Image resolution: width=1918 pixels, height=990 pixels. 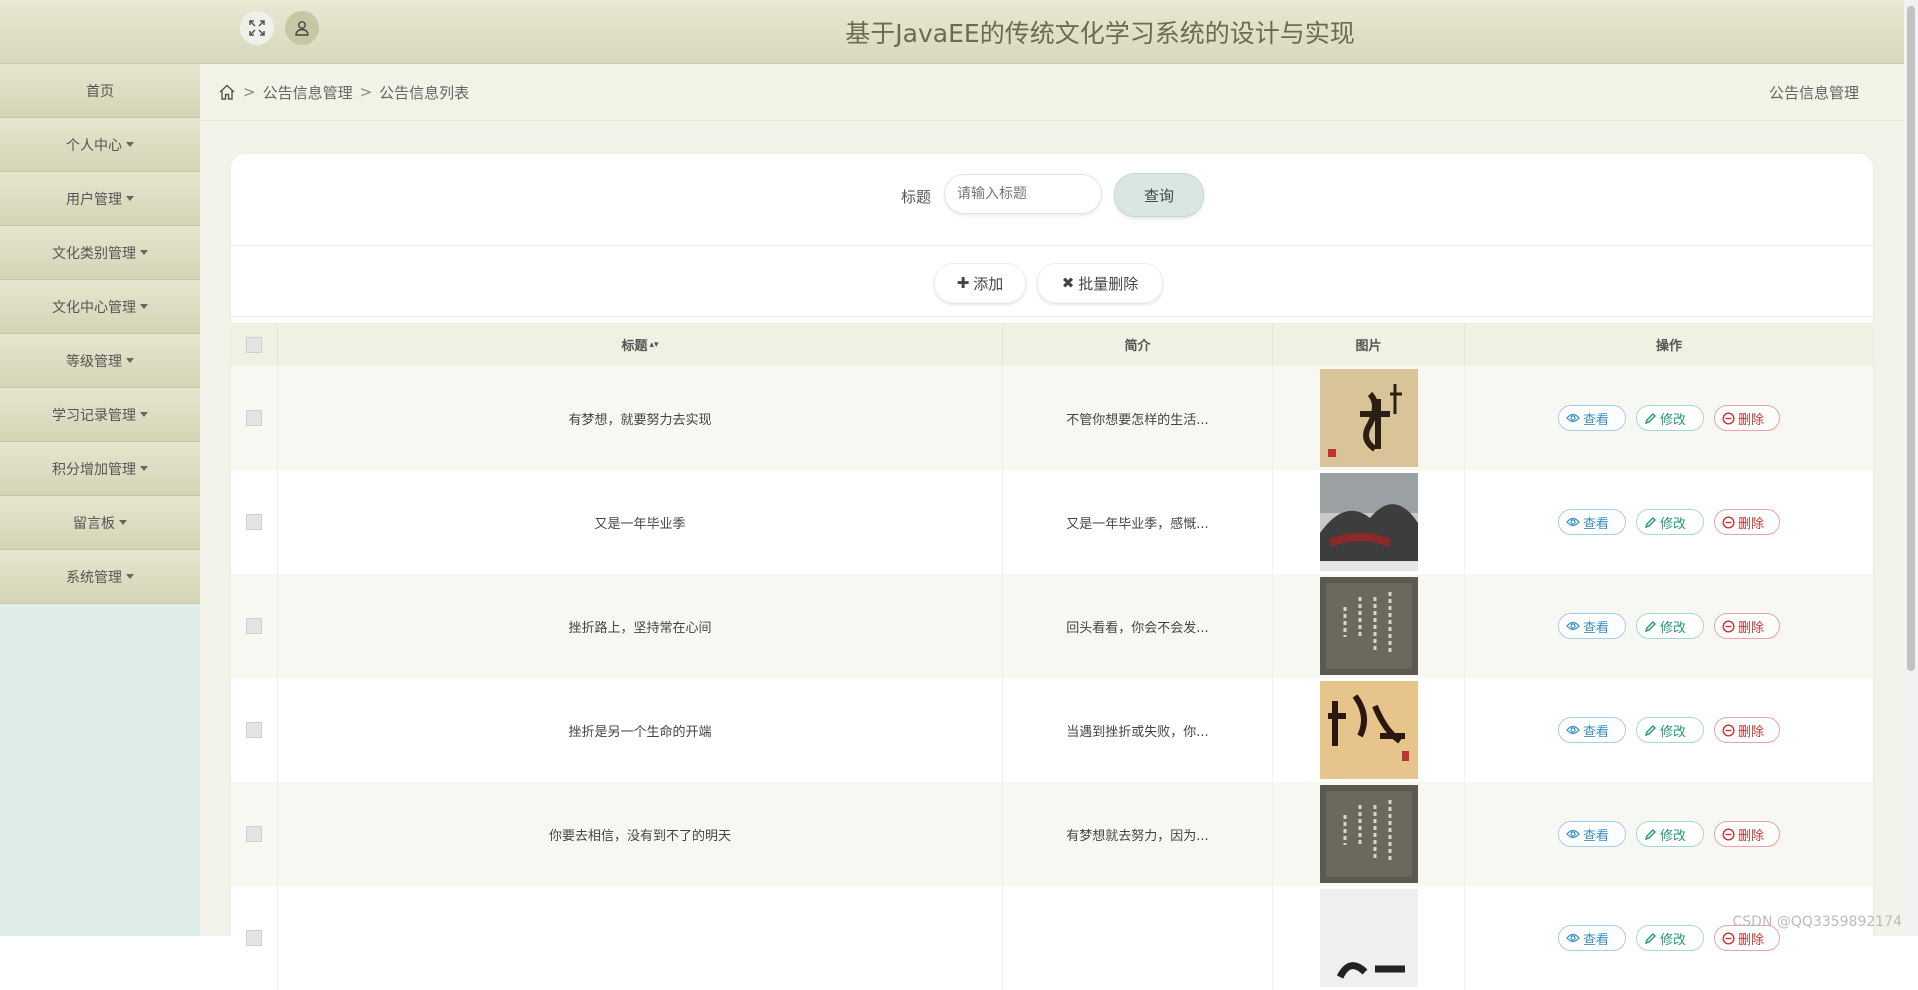 What do you see at coordinates (100, 199) in the screenshot?
I see `sidebar-item-2: 用户管理` at bounding box center [100, 199].